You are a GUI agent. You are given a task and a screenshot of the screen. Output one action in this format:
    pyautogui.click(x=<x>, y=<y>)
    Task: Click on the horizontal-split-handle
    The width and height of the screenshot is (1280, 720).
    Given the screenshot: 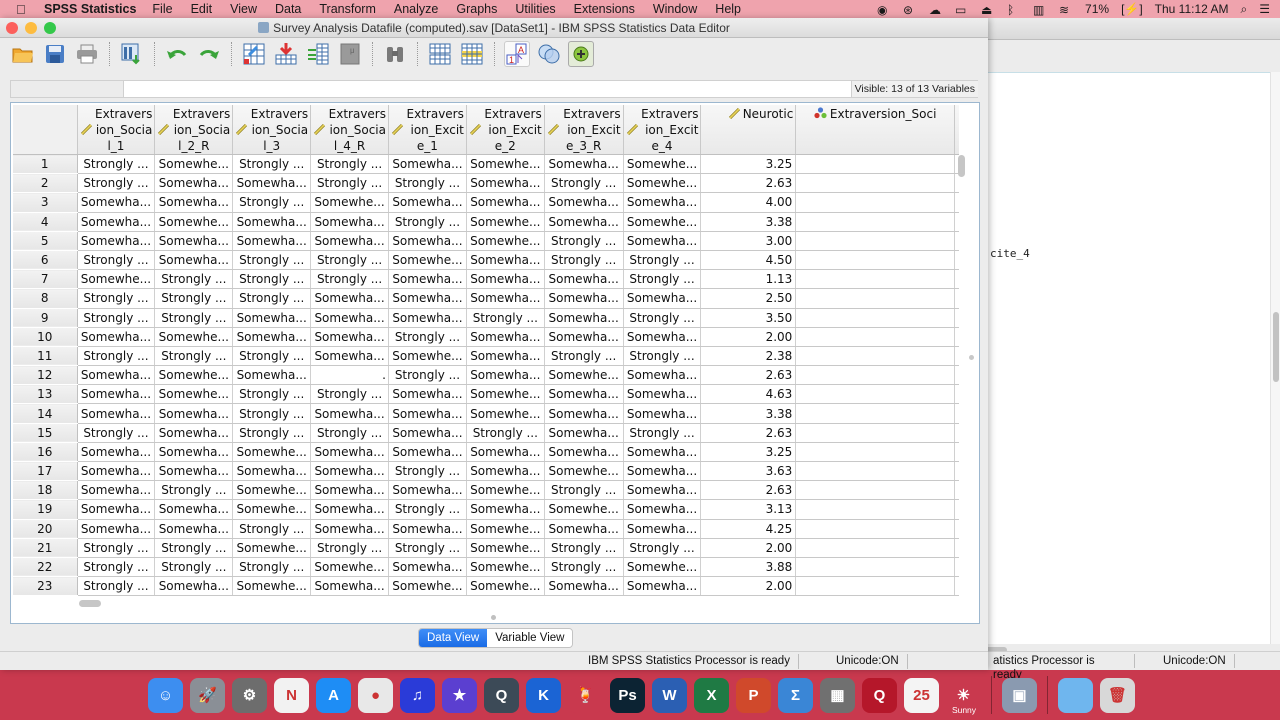 What is the action you would take?
    pyautogui.click(x=493, y=617)
    